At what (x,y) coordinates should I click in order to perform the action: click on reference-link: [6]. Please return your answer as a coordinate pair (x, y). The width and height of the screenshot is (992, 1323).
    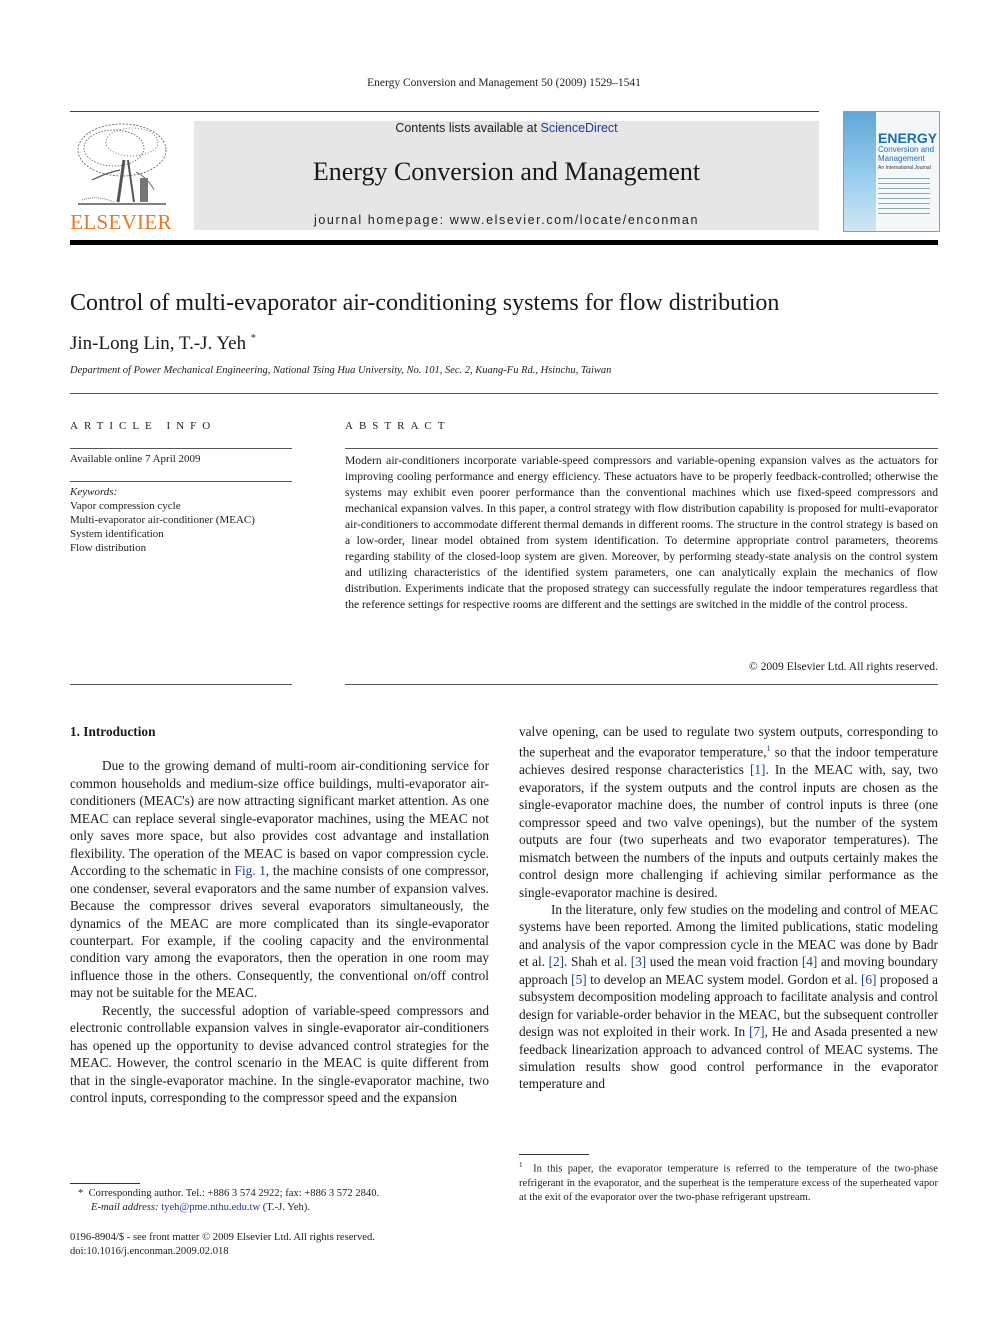
    Looking at the image, I should click on (869, 979).